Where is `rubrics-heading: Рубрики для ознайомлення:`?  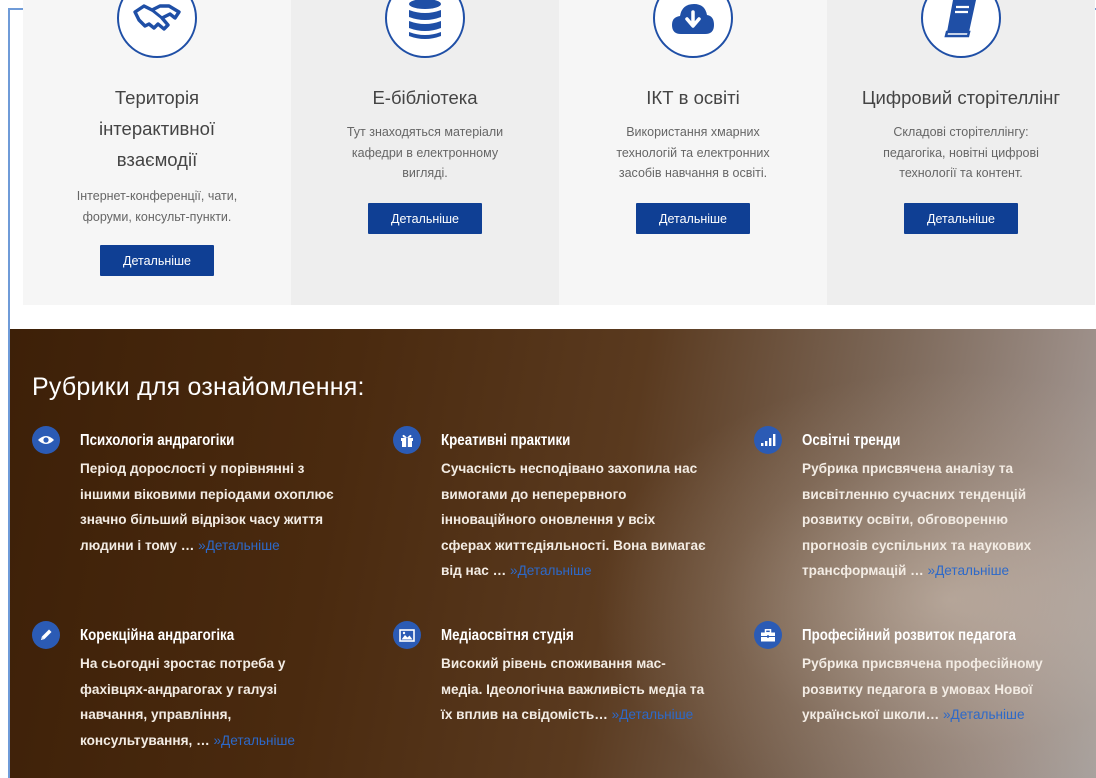 rubrics-heading: Рубрики для ознайомлення: is located at coordinates (198, 387).